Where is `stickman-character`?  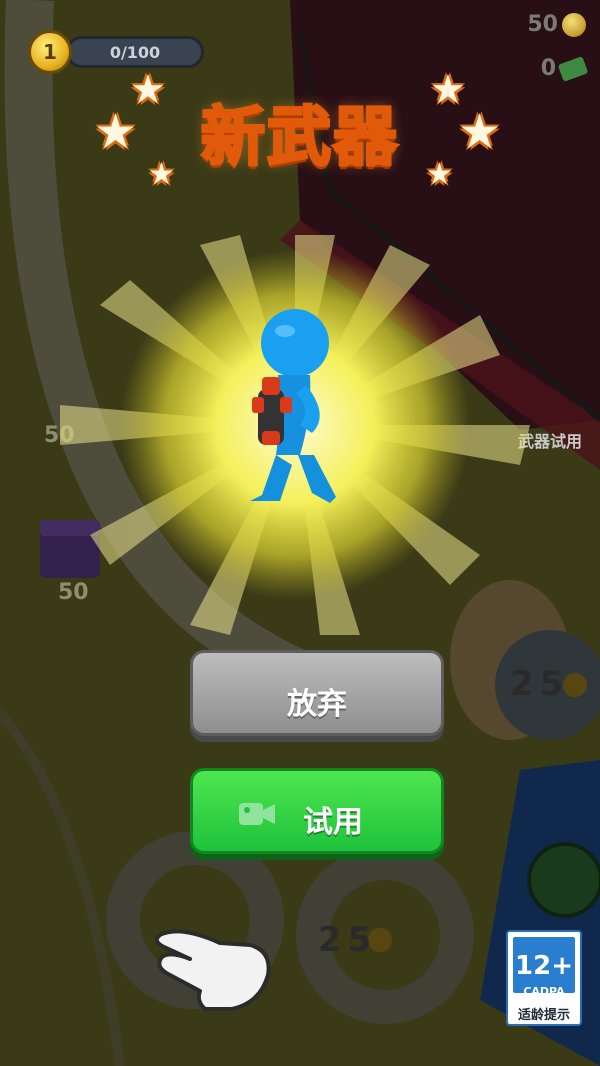
stickman-character is located at coordinates (293, 406).